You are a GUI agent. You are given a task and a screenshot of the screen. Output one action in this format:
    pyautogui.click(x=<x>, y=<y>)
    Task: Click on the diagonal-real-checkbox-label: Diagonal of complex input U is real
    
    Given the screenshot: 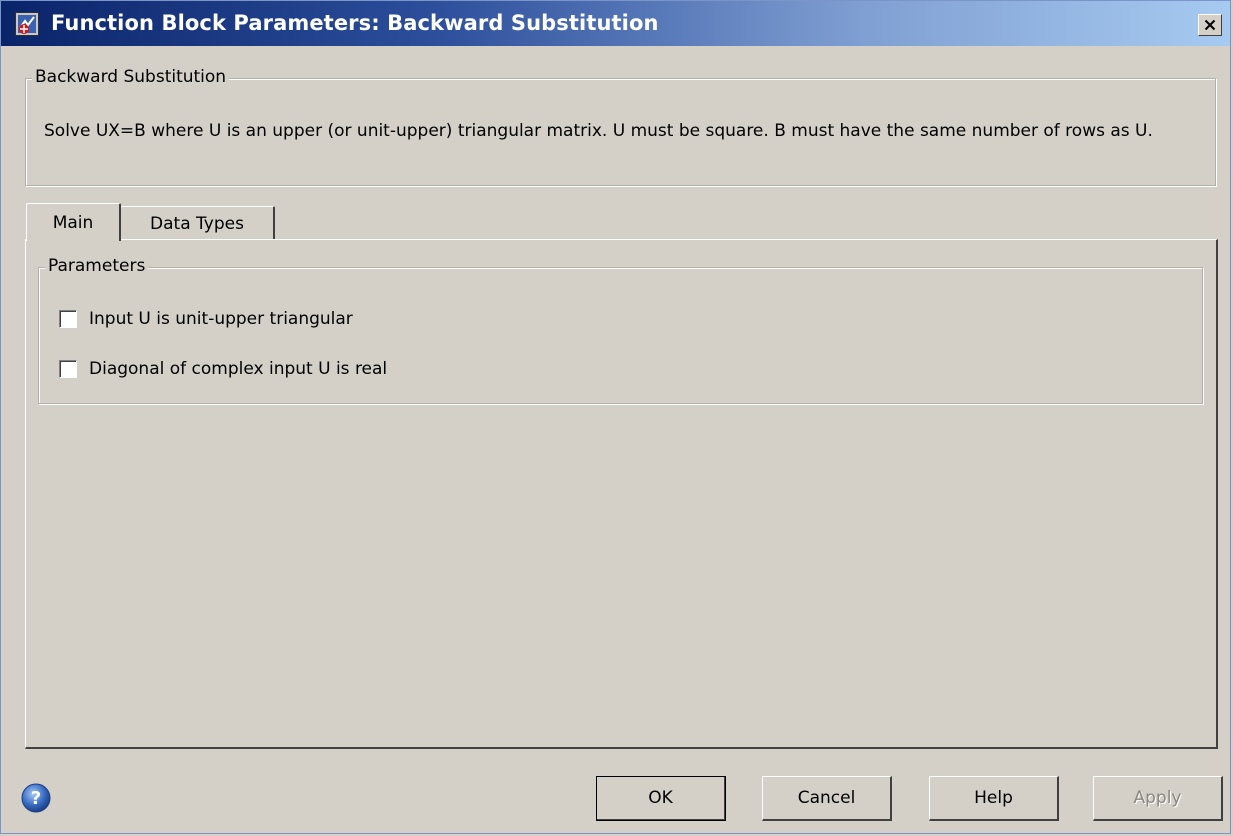 What is the action you would take?
    pyautogui.click(x=238, y=369)
    